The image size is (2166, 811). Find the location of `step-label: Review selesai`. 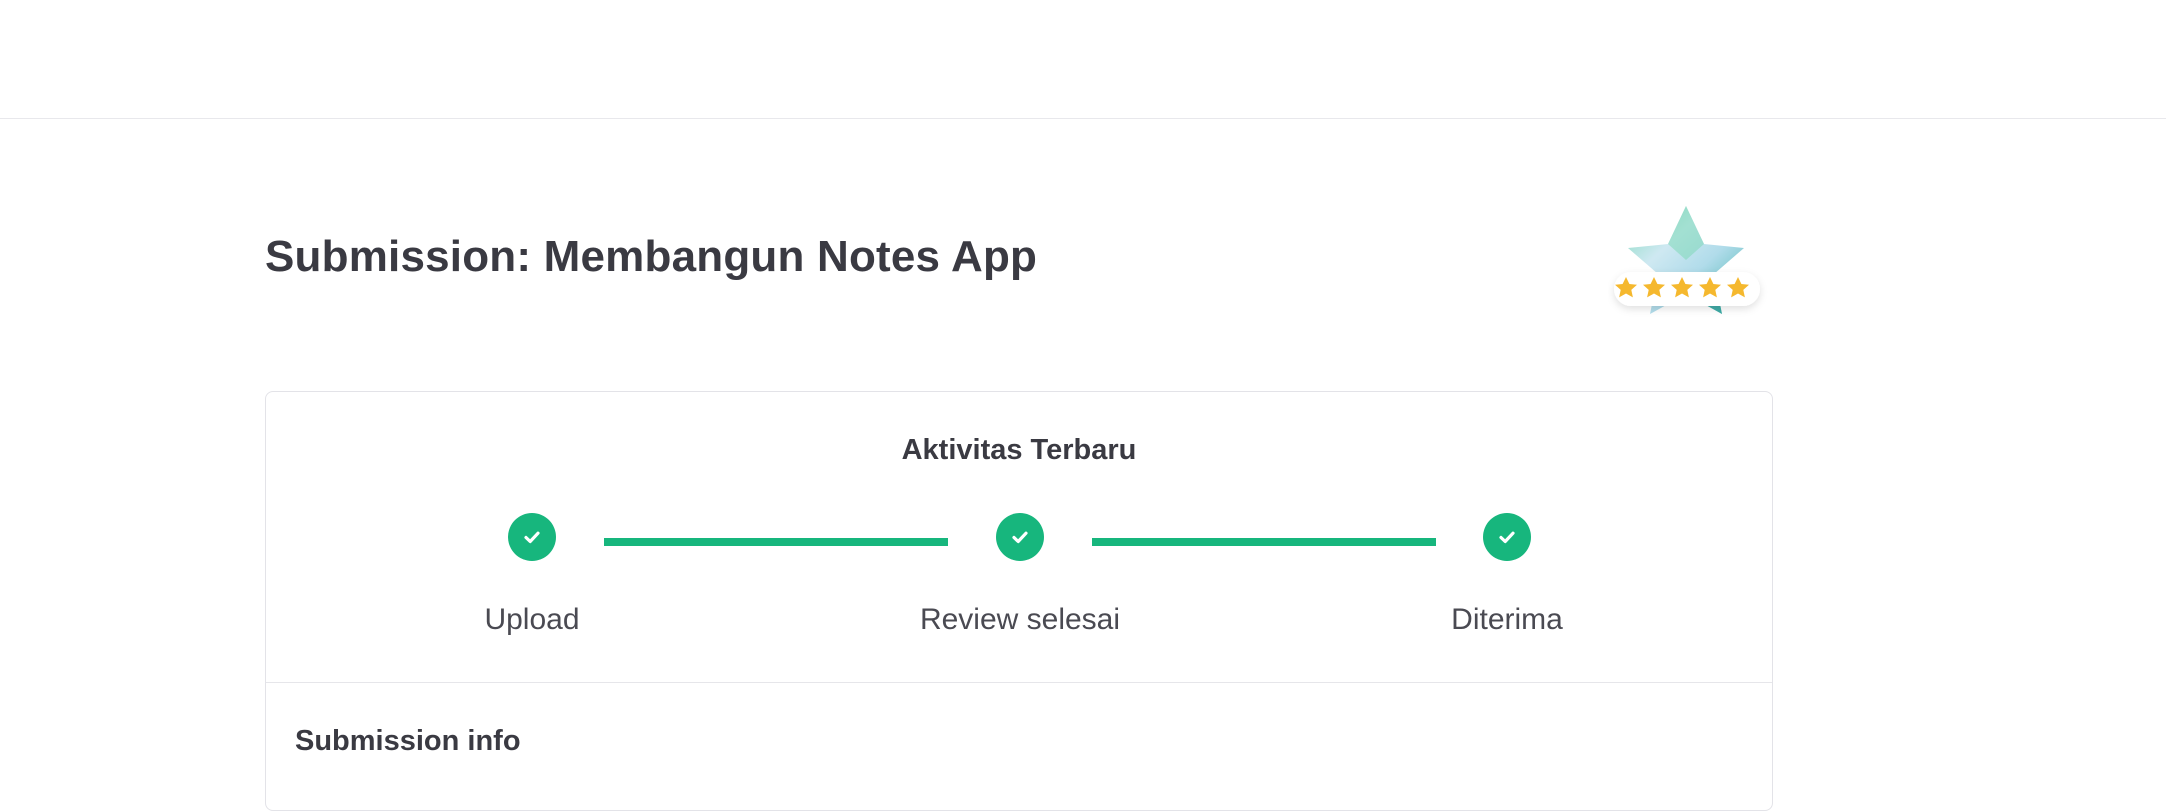

step-label: Review selesai is located at coordinates (1020, 619).